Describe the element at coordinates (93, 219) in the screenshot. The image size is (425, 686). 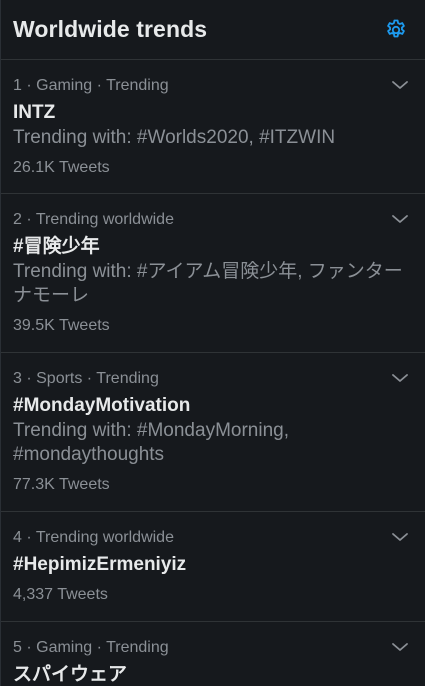
I see `trend-meta: 2 · Trending worldwide` at that location.